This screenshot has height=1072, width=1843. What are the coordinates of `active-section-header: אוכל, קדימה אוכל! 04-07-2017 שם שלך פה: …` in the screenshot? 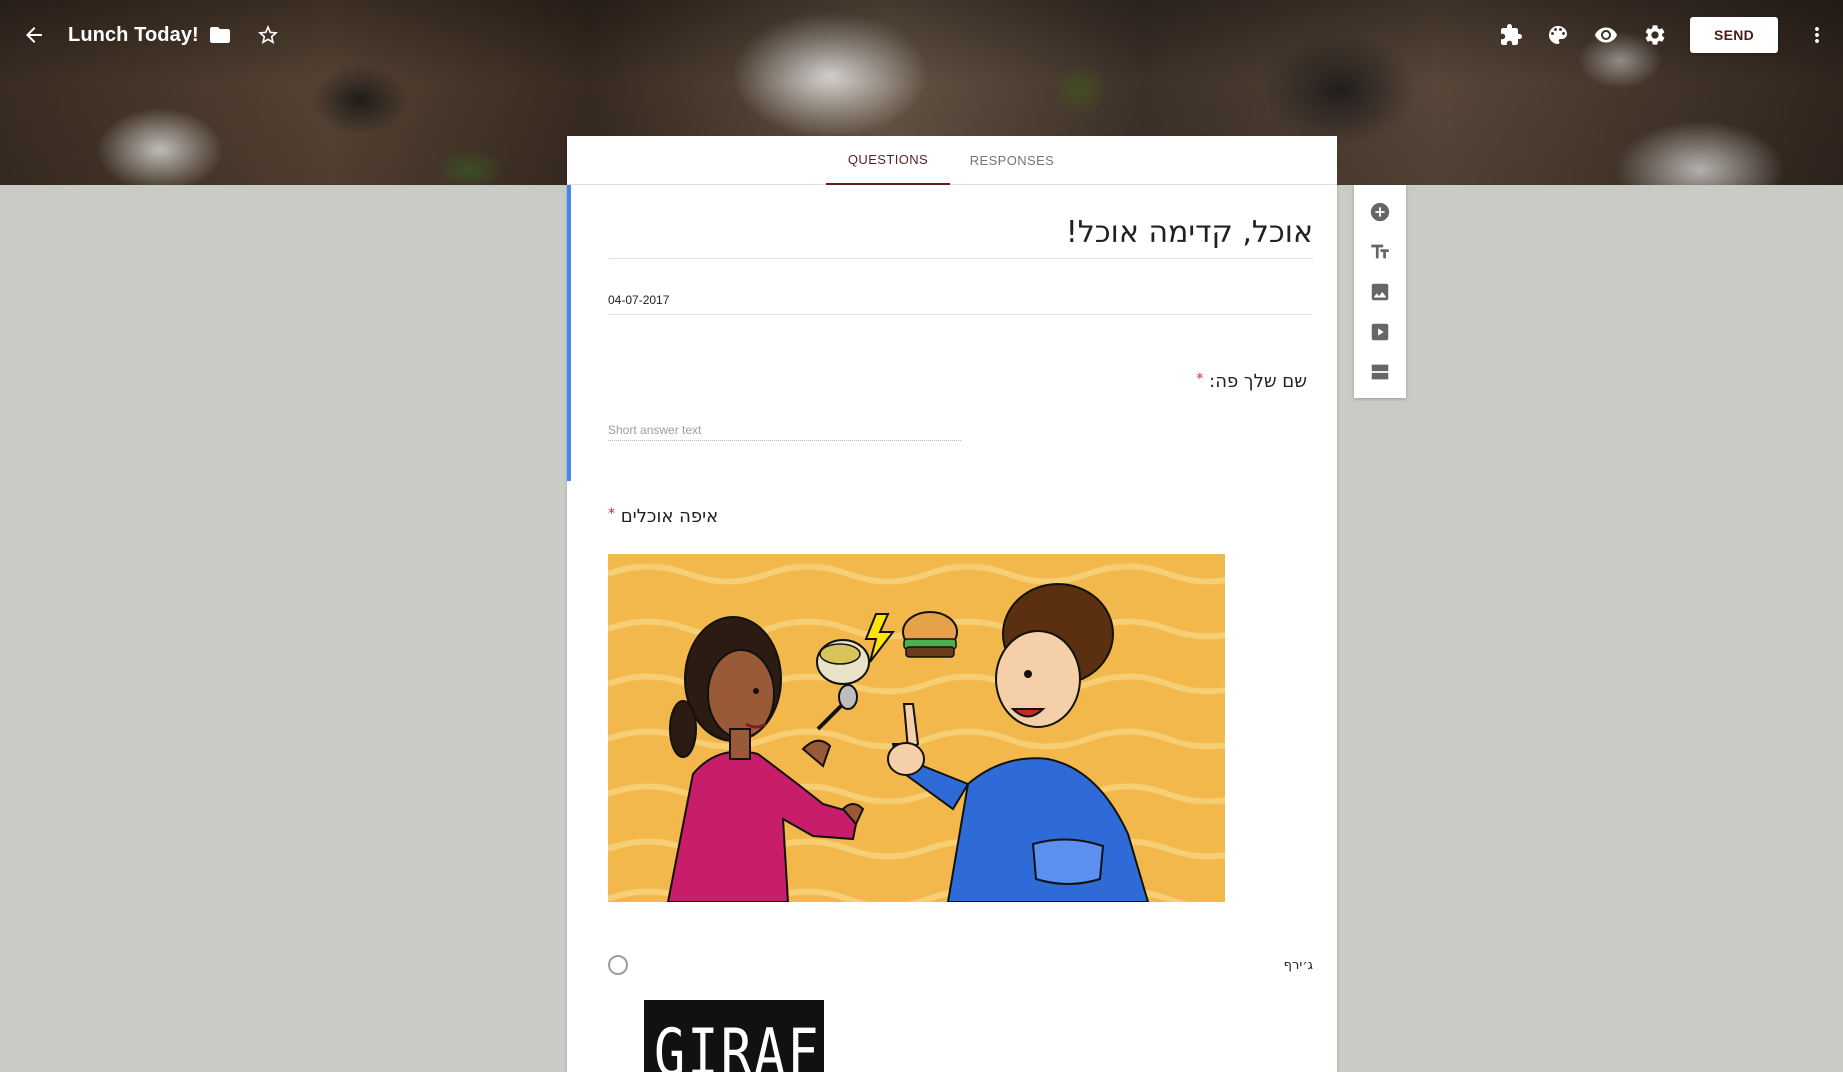 It's located at (952, 333).